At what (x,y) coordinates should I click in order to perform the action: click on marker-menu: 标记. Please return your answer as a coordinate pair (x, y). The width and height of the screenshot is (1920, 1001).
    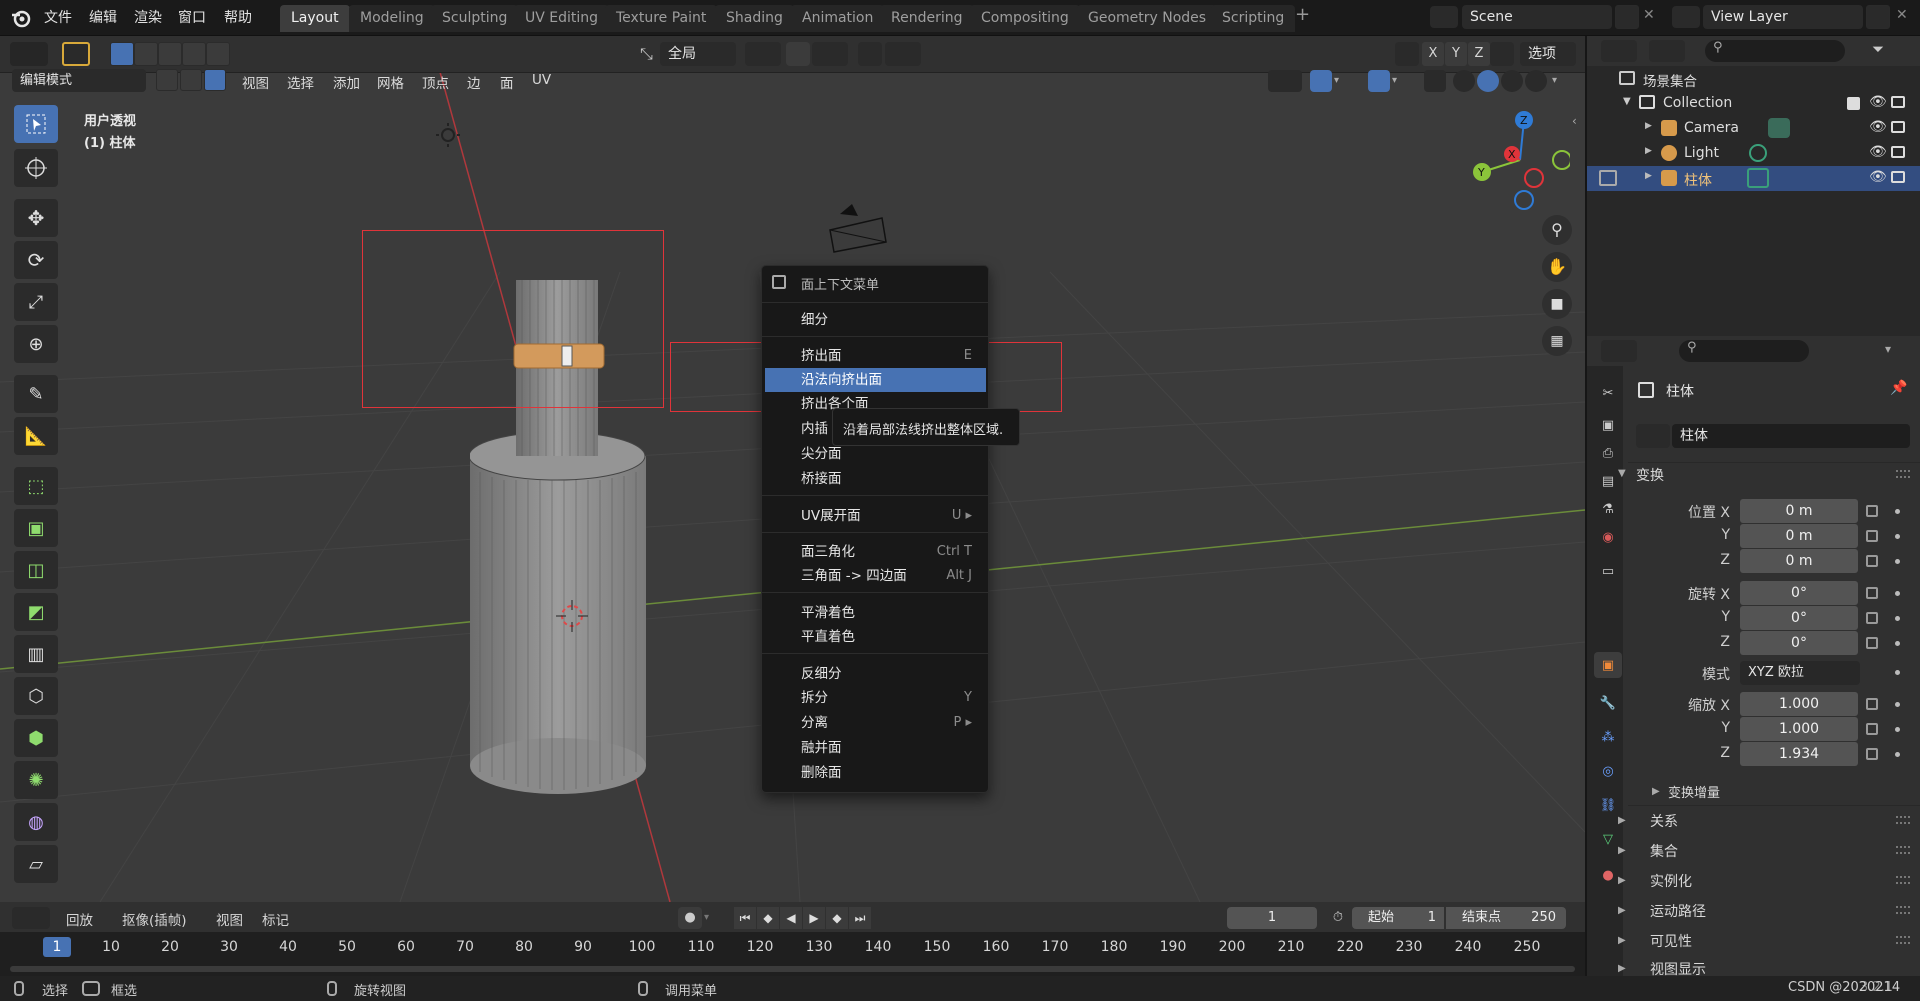
    Looking at the image, I should click on (275, 919).